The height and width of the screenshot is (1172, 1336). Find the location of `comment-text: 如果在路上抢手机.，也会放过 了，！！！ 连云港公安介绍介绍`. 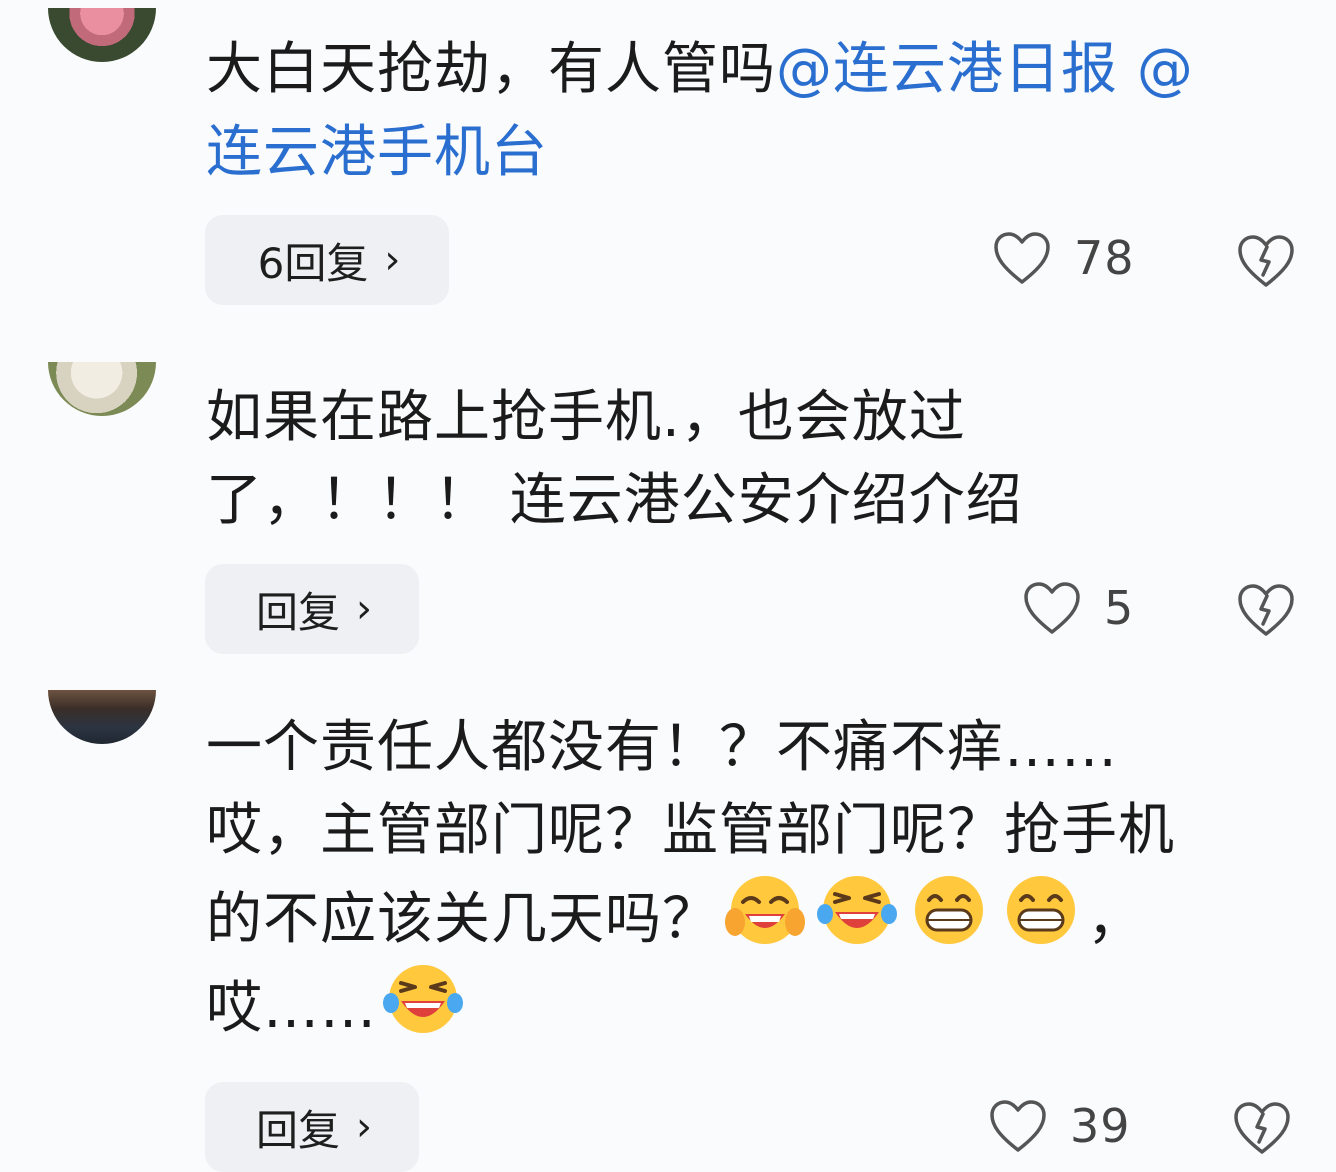

comment-text: 如果在路上抢手机.，也会放过 了，！！！ 连云港公安介绍介绍 is located at coordinates (614, 459).